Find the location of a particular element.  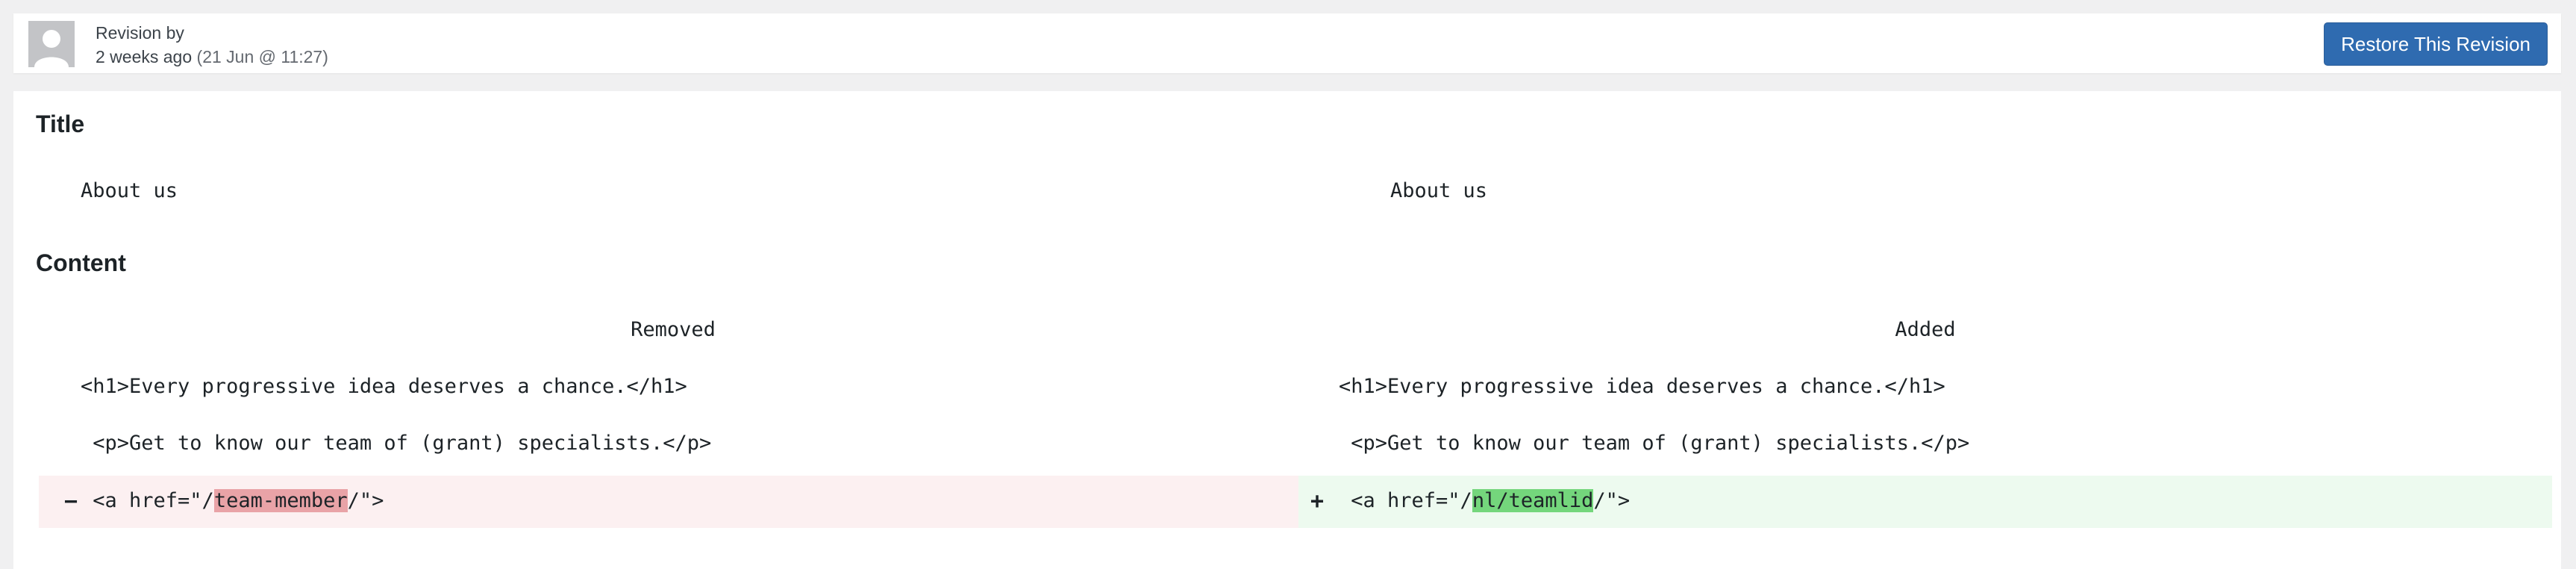

removed-column-header: Removed is located at coordinates (673, 329).